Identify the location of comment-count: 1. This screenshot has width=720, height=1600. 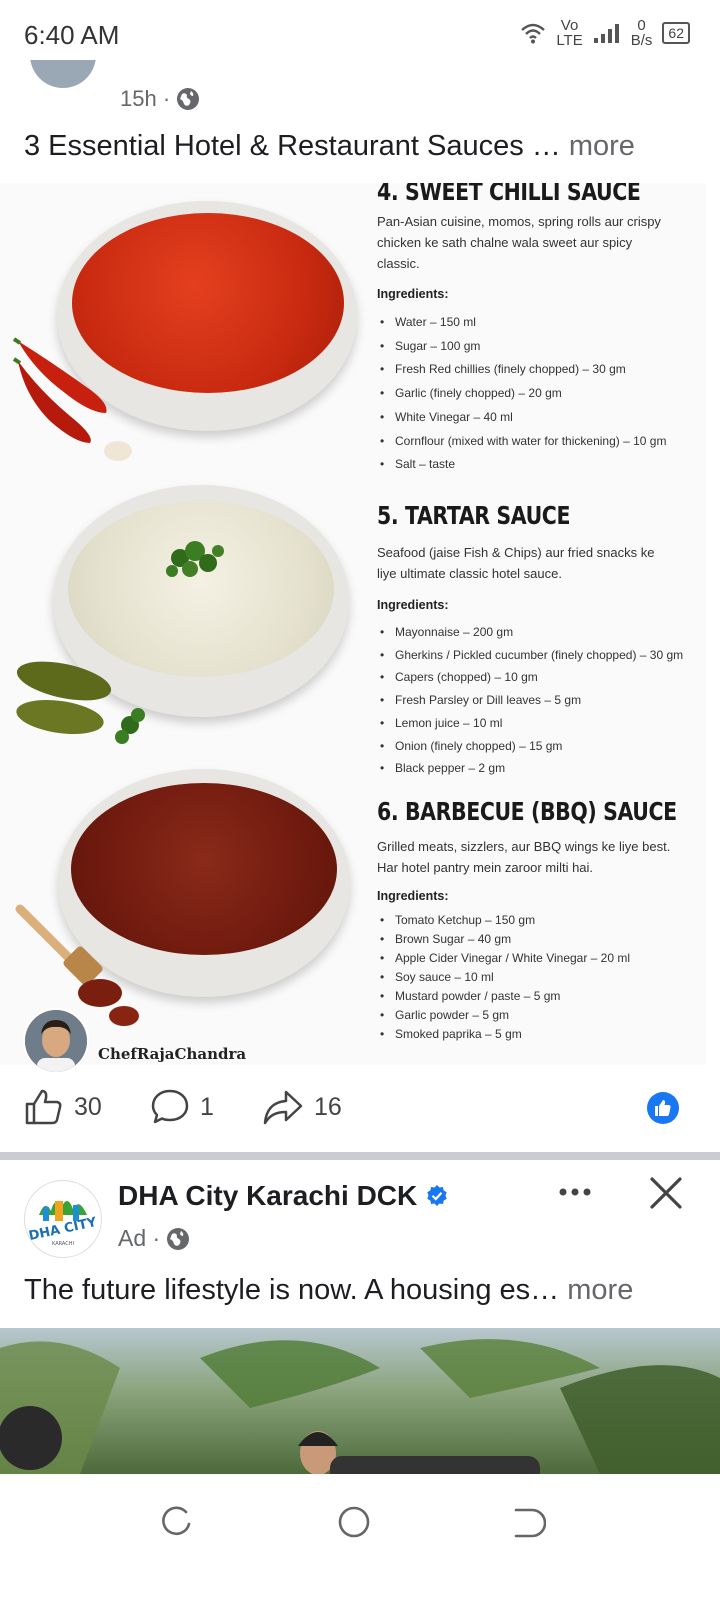
(207, 1106).